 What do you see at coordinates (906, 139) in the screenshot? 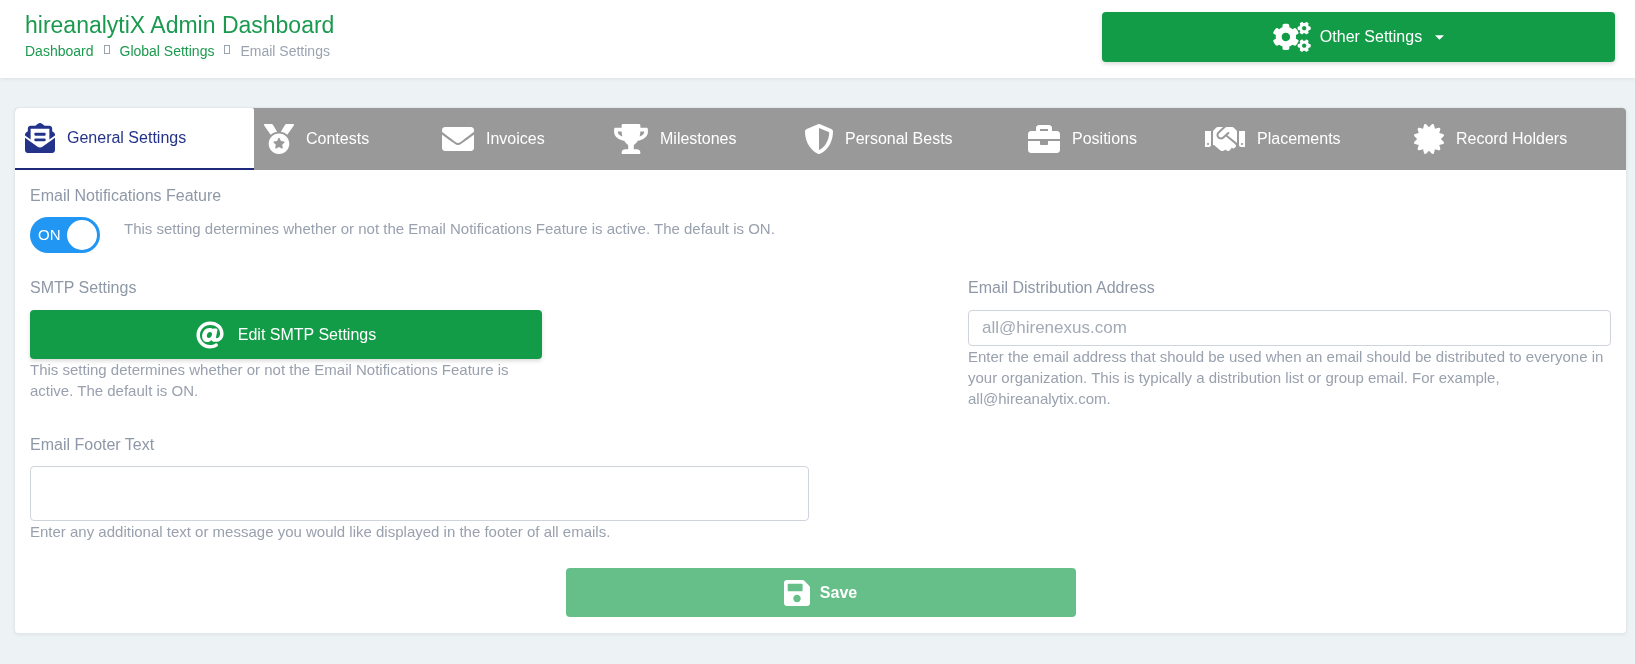
I see `tab: Personal Bests` at bounding box center [906, 139].